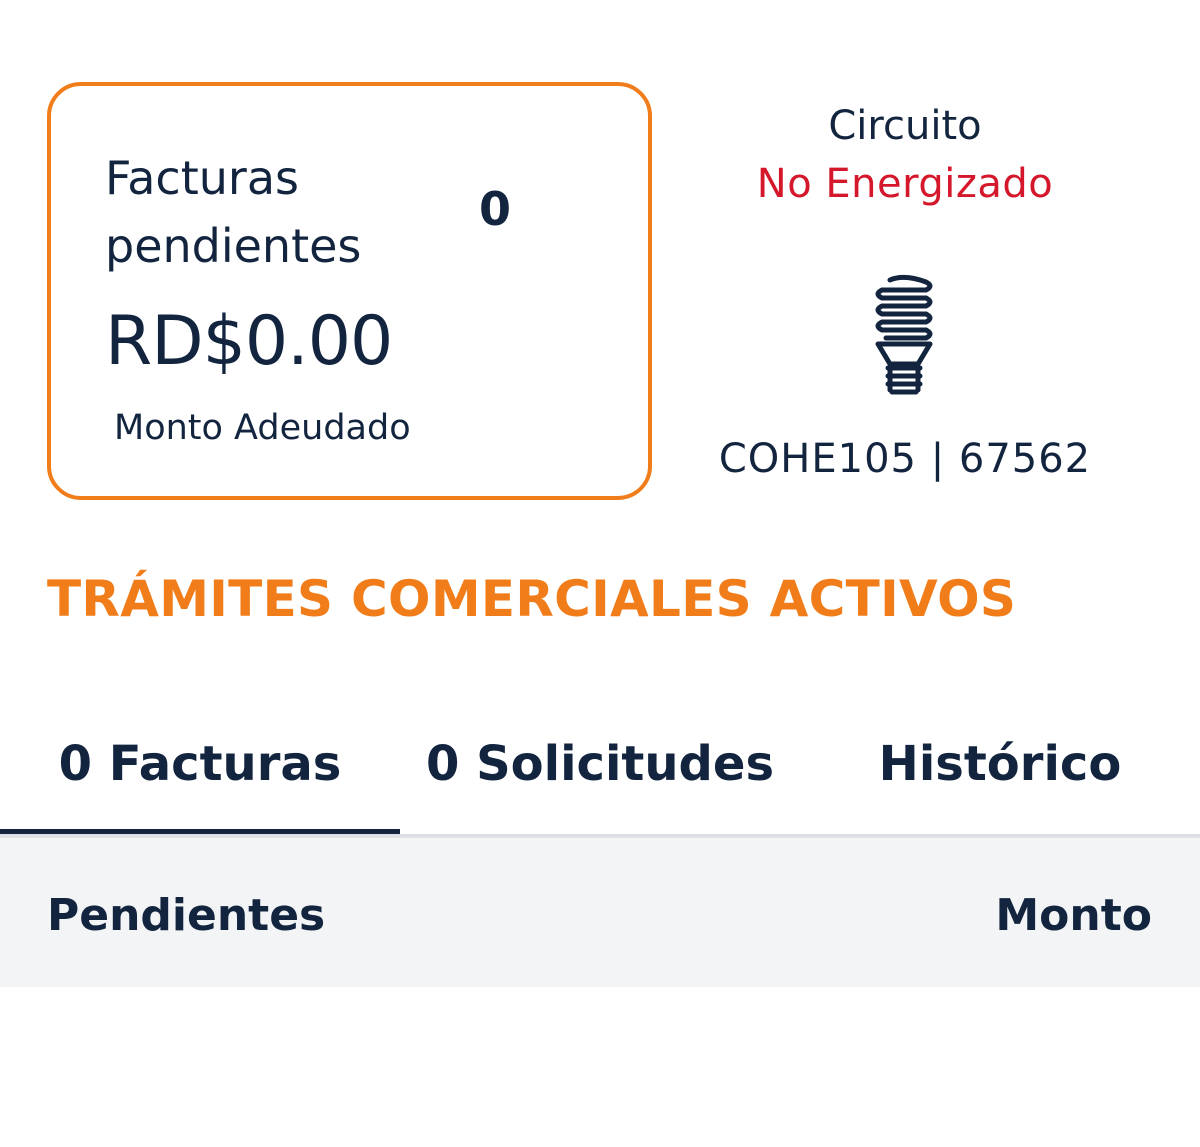 Image resolution: width=1200 pixels, height=1147 pixels. I want to click on tab-historico: Histórico, so click(1000, 768).